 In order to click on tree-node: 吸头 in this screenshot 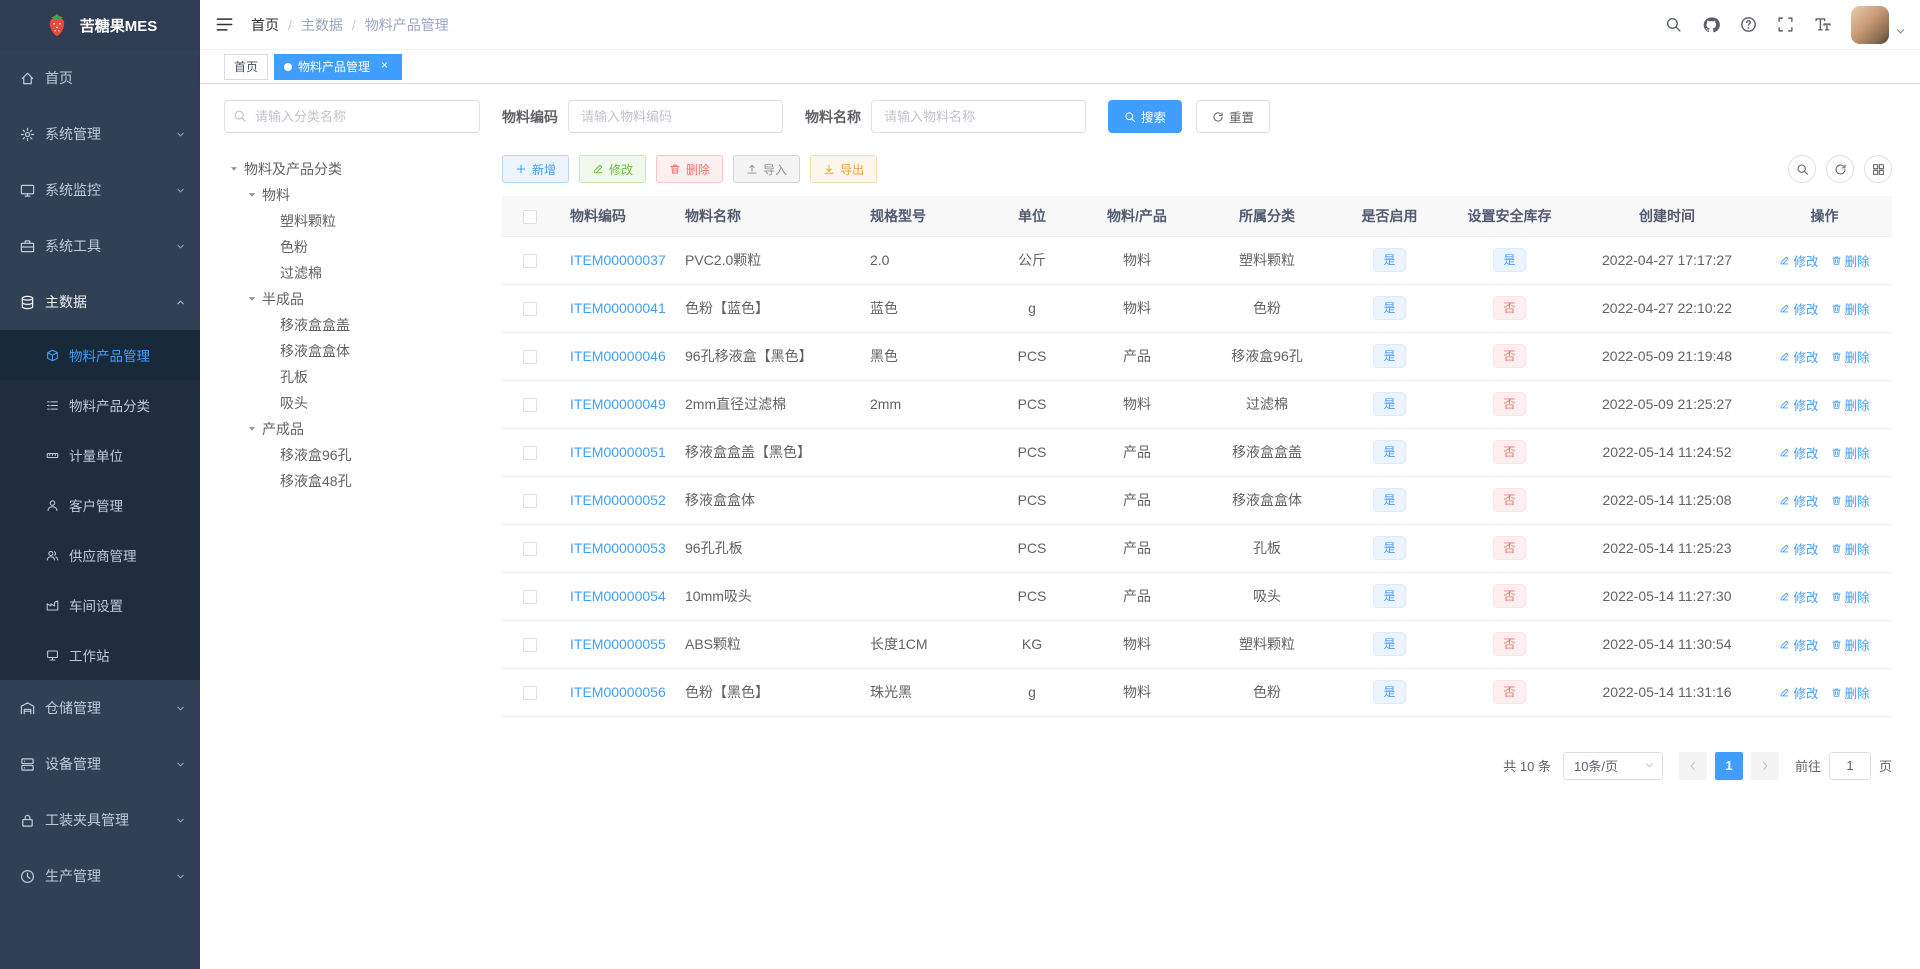, I will do `click(352, 403)`.